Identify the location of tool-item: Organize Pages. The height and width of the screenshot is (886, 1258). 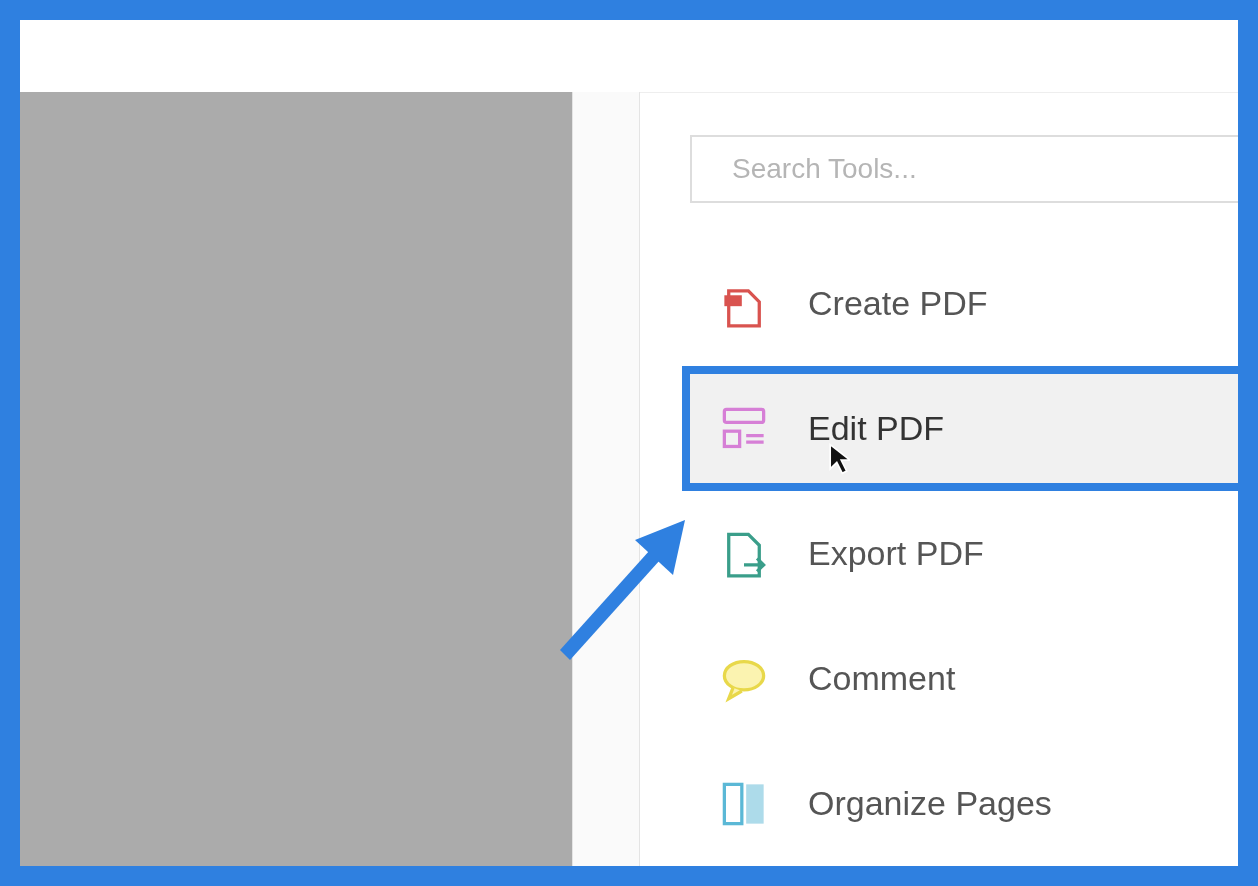
(960, 803).